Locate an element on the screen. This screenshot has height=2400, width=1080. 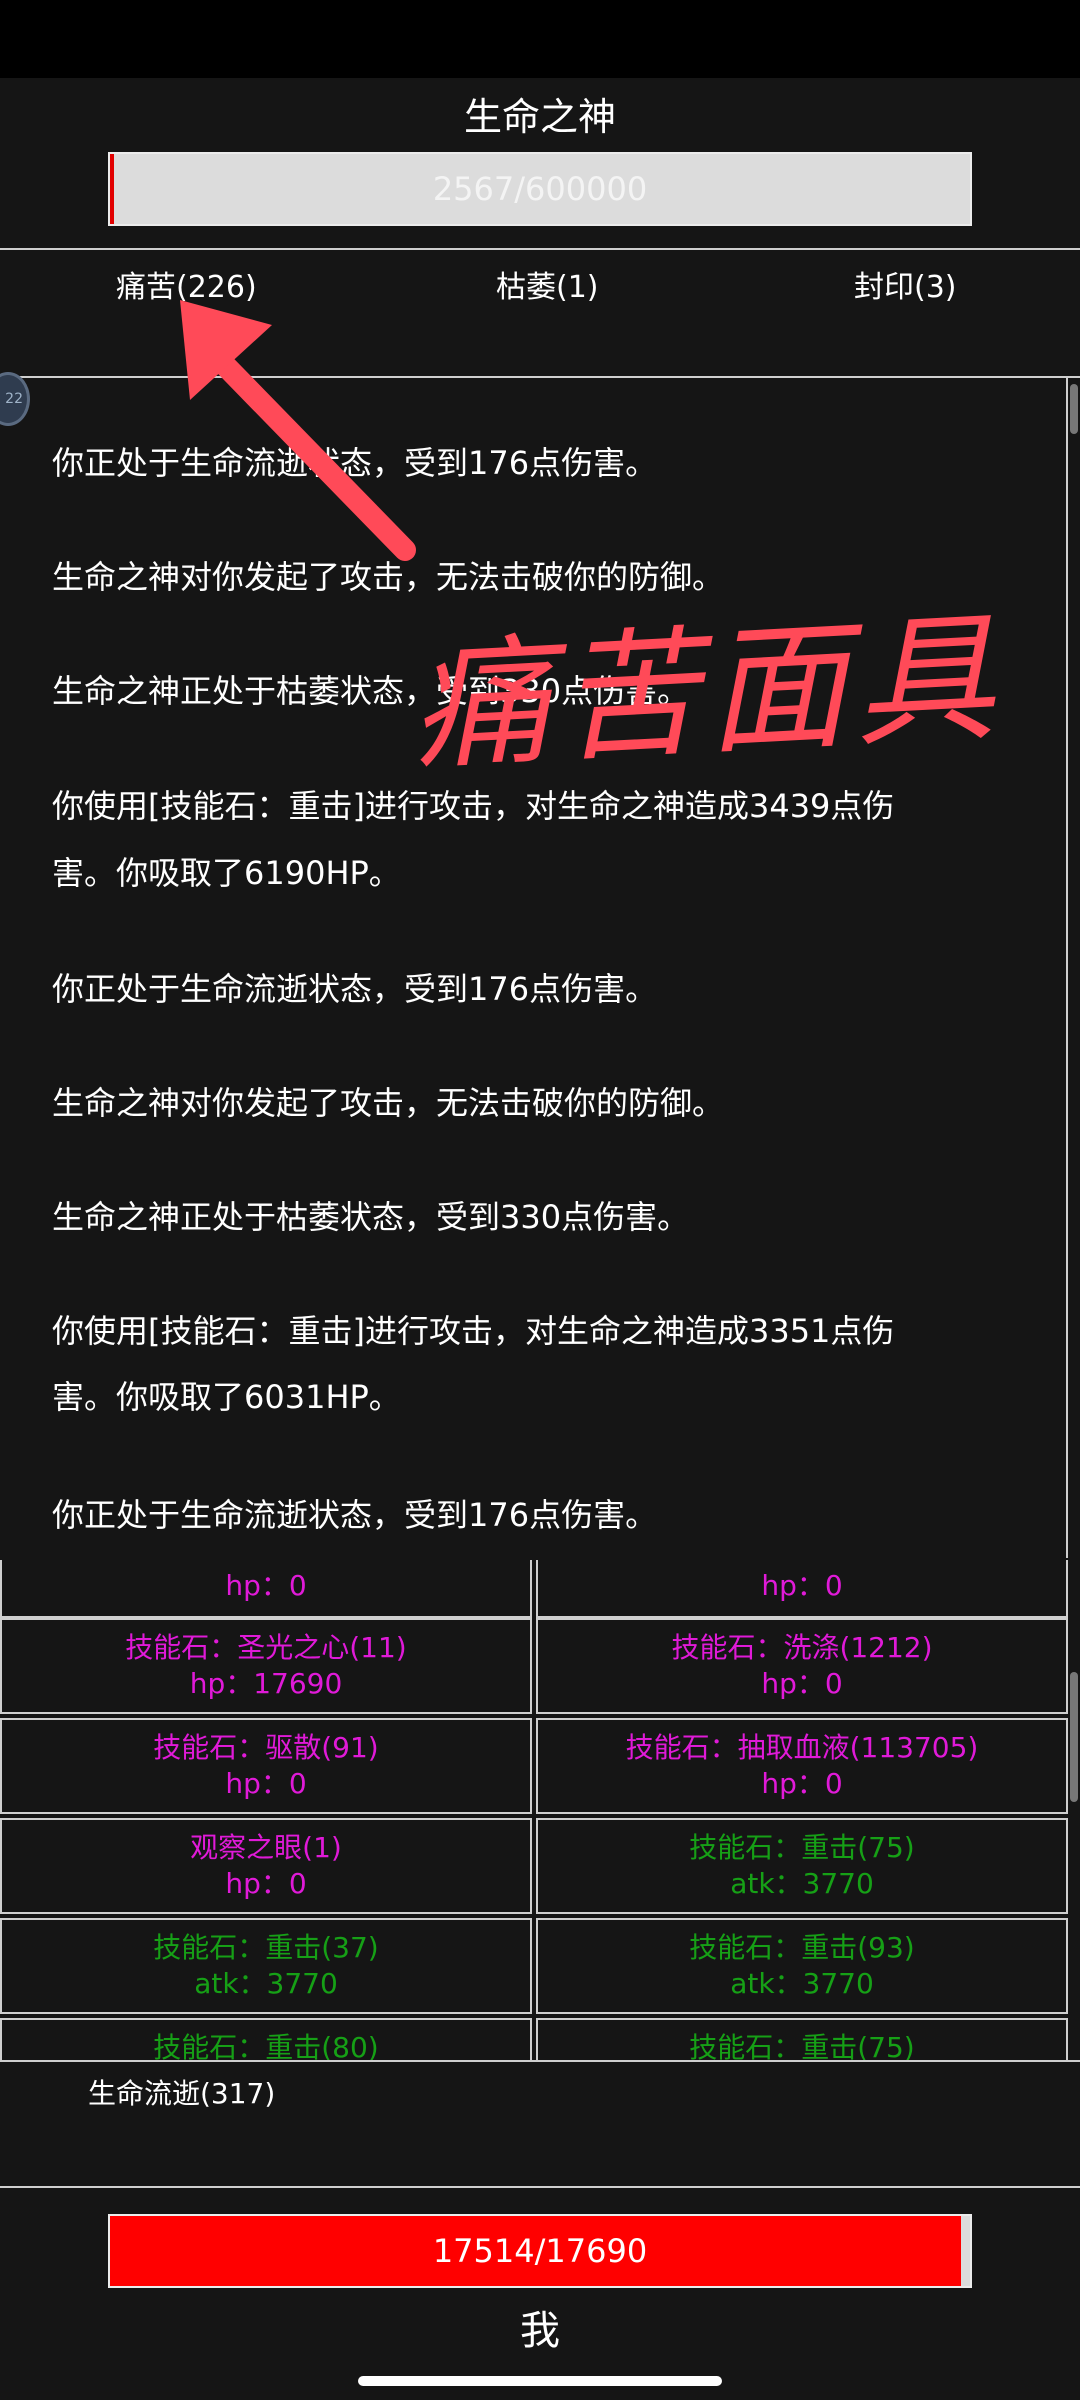
arrow-icon is located at coordinates (298, 430).